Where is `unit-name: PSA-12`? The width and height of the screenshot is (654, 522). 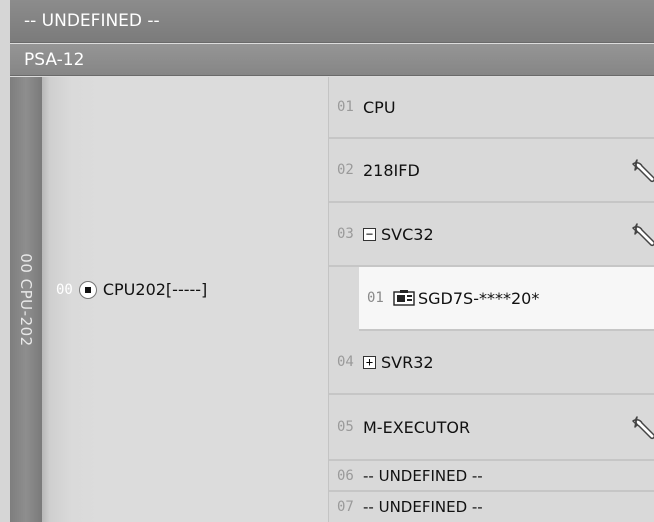 unit-name: PSA-12 is located at coordinates (54, 59).